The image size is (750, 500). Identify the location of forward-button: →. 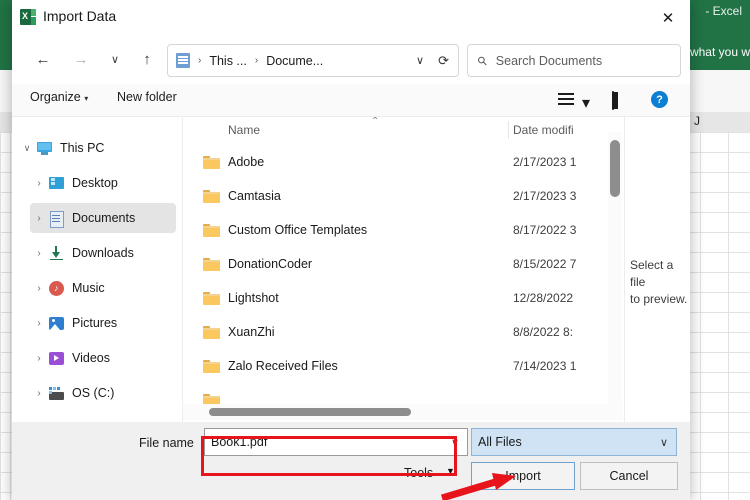
(81, 59).